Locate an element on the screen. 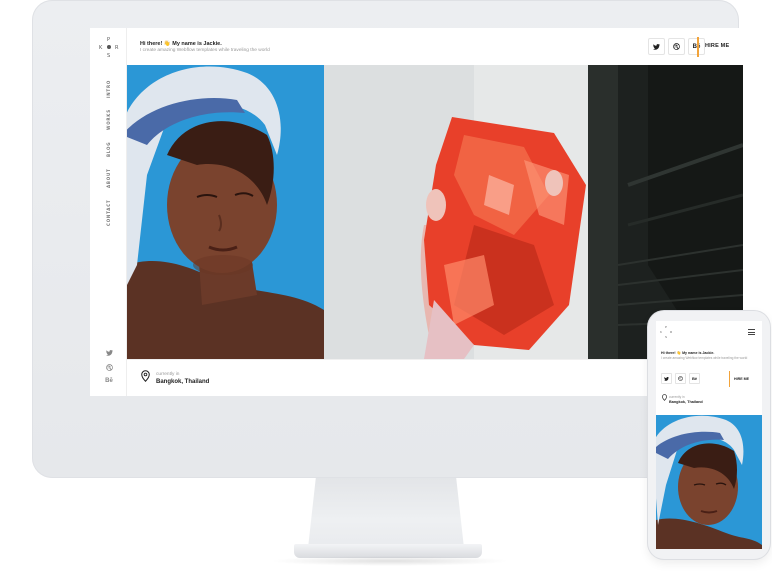  logo-center-dot is located at coordinates (109, 47).